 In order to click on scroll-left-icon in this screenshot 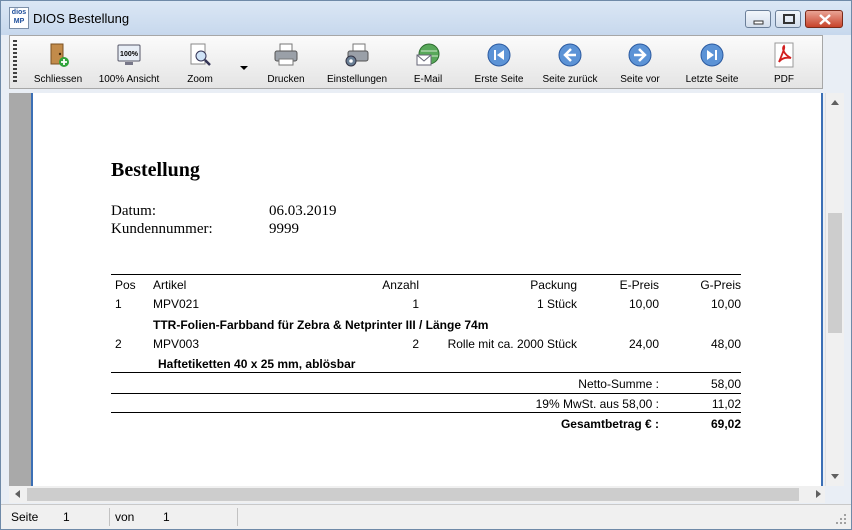, I will do `click(17, 494)`.